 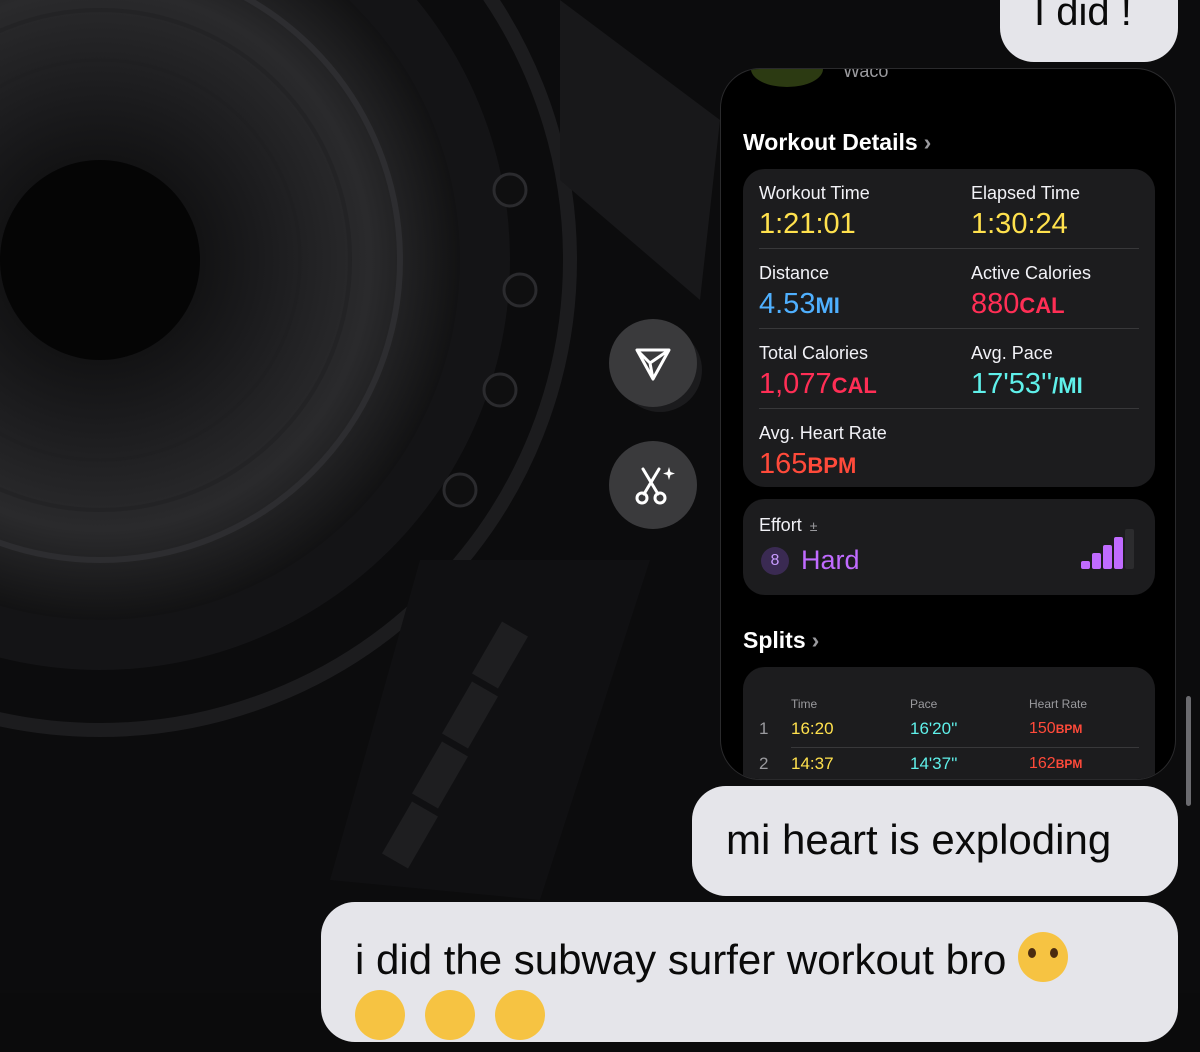 What do you see at coordinates (795, 384) in the screenshot?
I see `value-number: 1,077` at bounding box center [795, 384].